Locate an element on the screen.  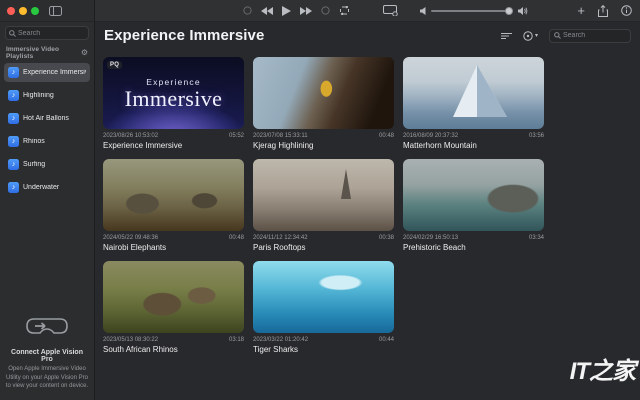
video-duration: 03:34 is located at coordinates (536, 238).